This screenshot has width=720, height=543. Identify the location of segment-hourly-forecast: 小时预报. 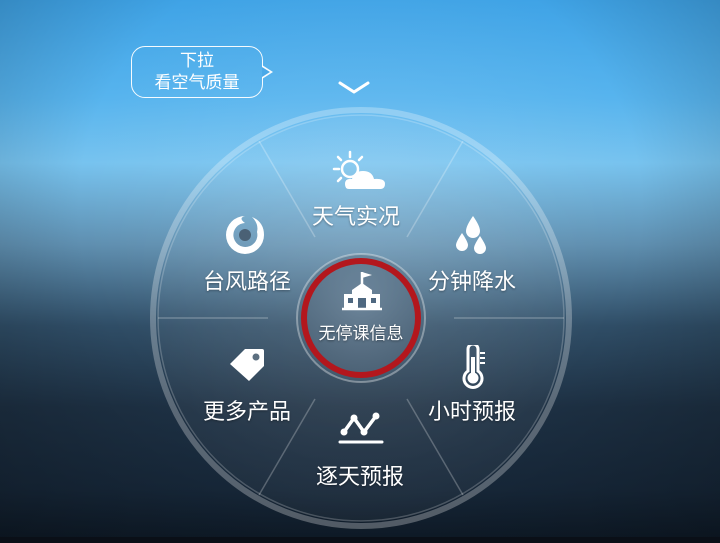
(472, 413).